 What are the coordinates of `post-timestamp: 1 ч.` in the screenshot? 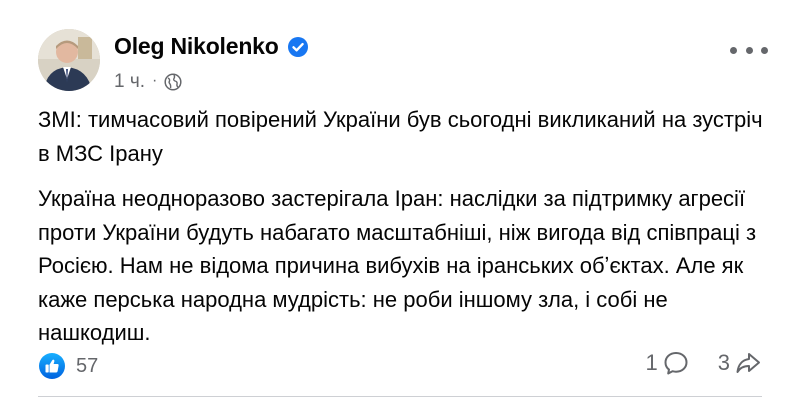 It's located at (129, 82).